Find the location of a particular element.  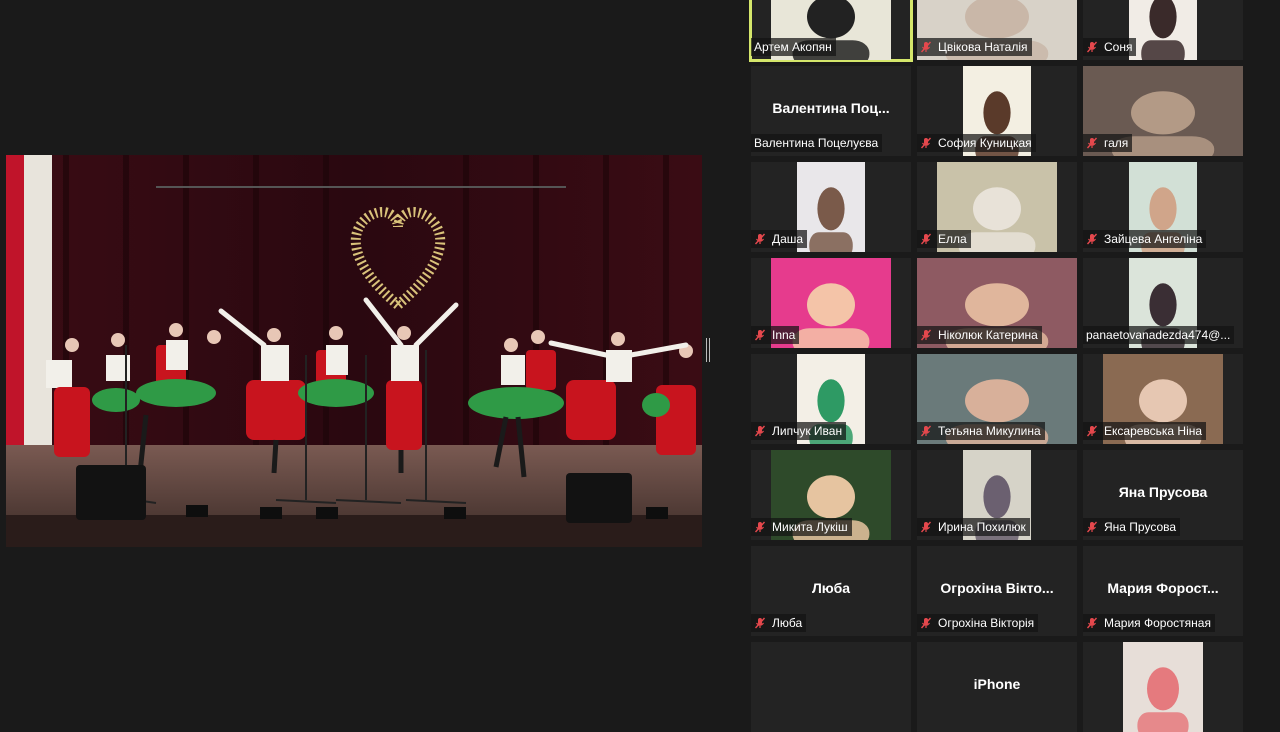

participant-name: Даша is located at coordinates (788, 239).